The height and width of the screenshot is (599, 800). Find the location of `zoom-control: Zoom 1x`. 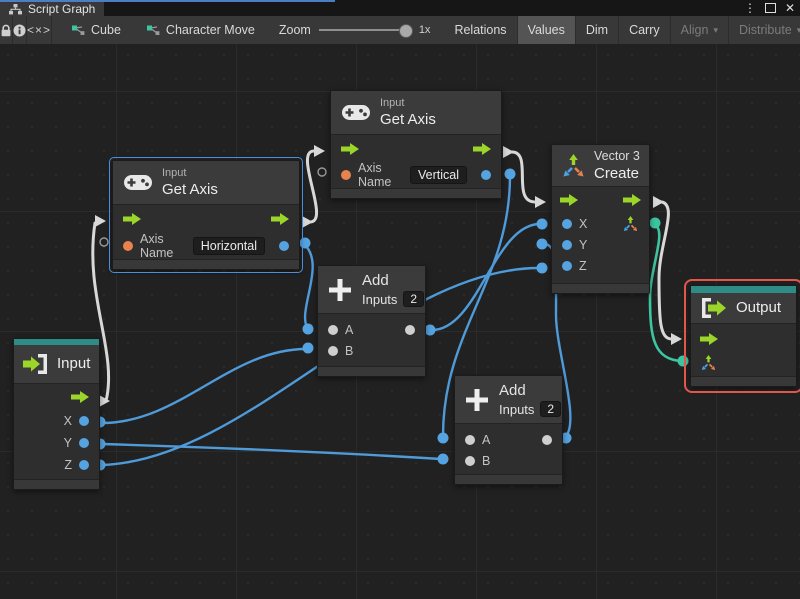

zoom-control: Zoom 1x is located at coordinates (359, 30).